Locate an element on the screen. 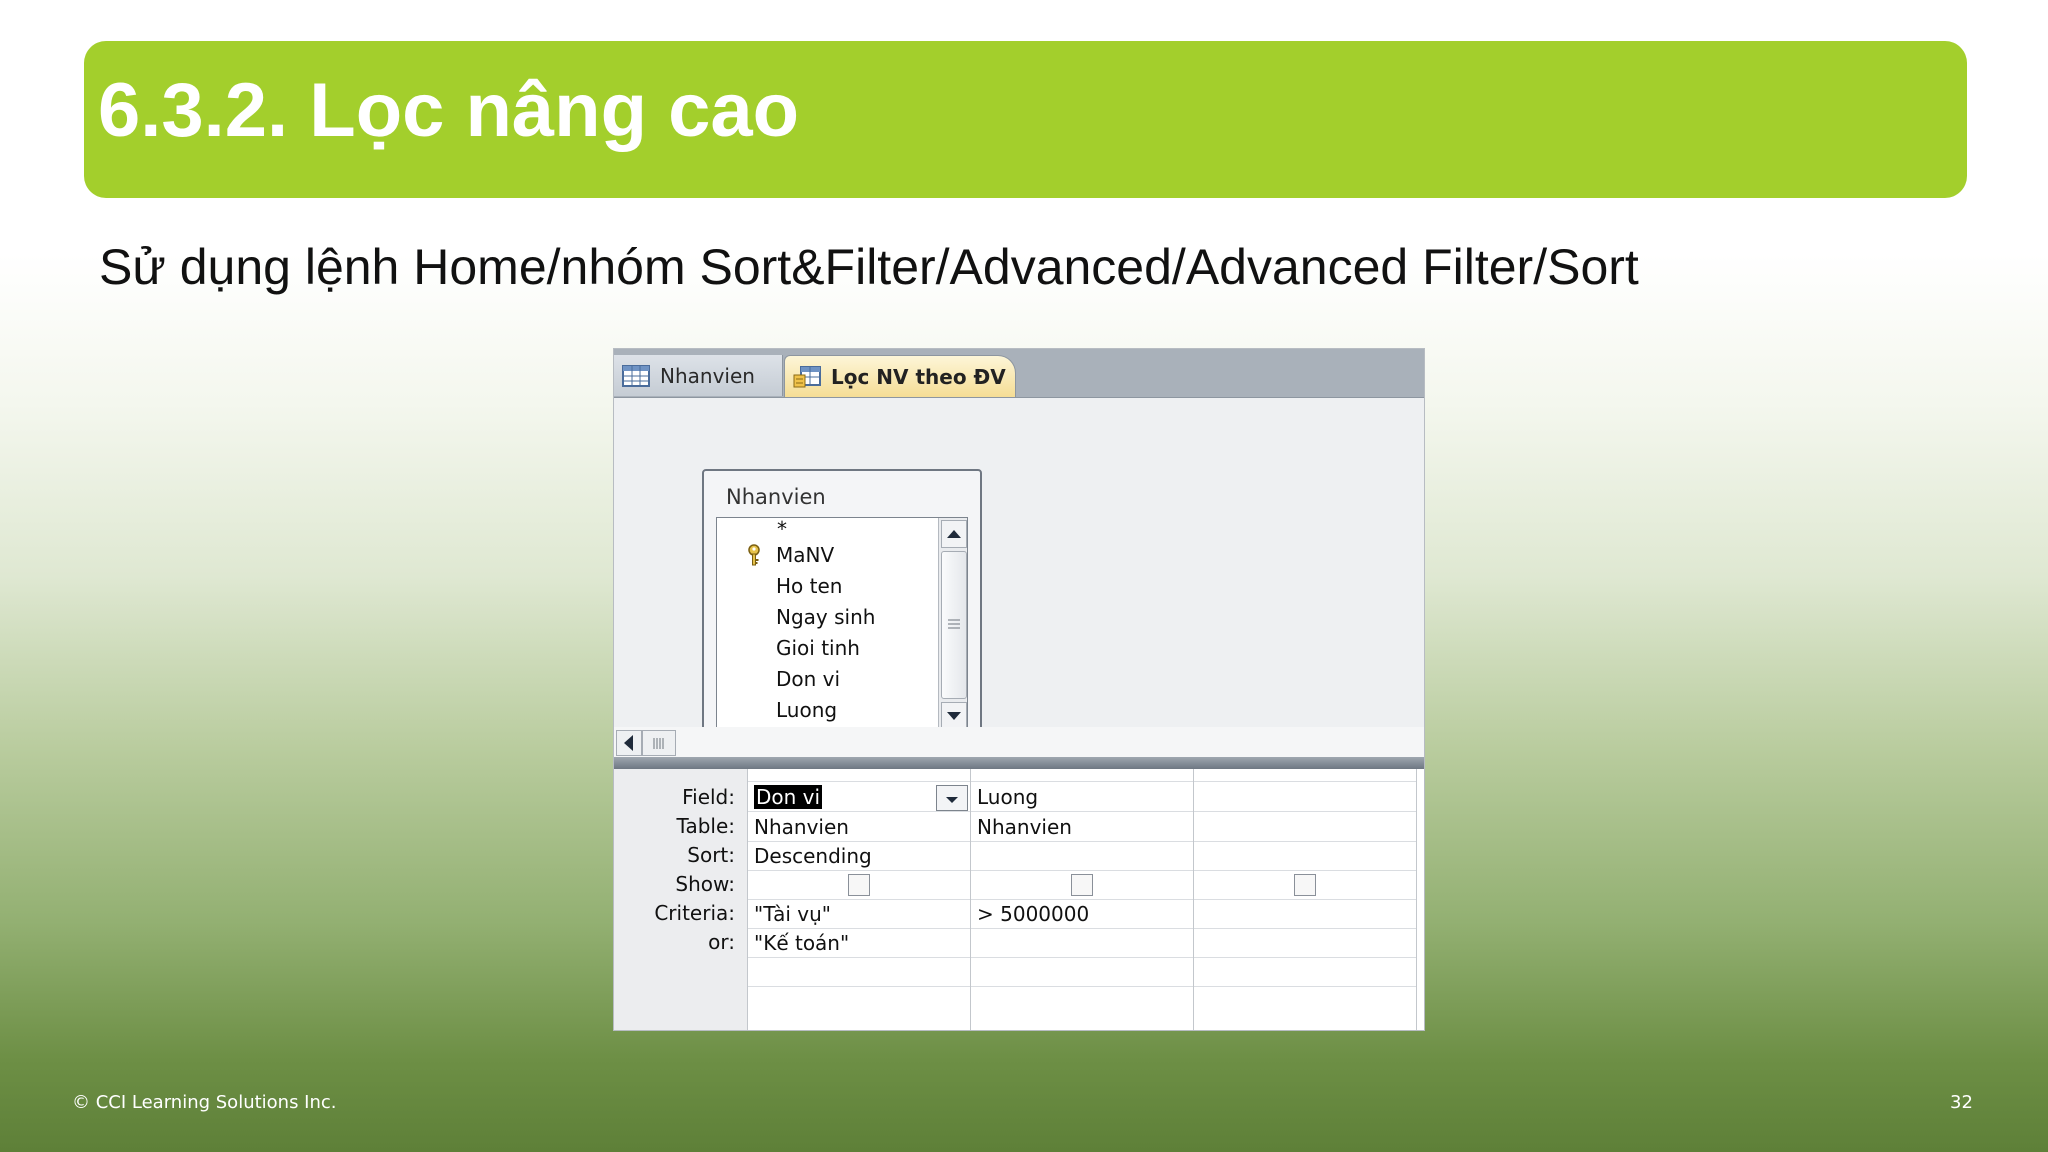 The width and height of the screenshot is (2048, 1152). scroll-left-button is located at coordinates (629, 743).